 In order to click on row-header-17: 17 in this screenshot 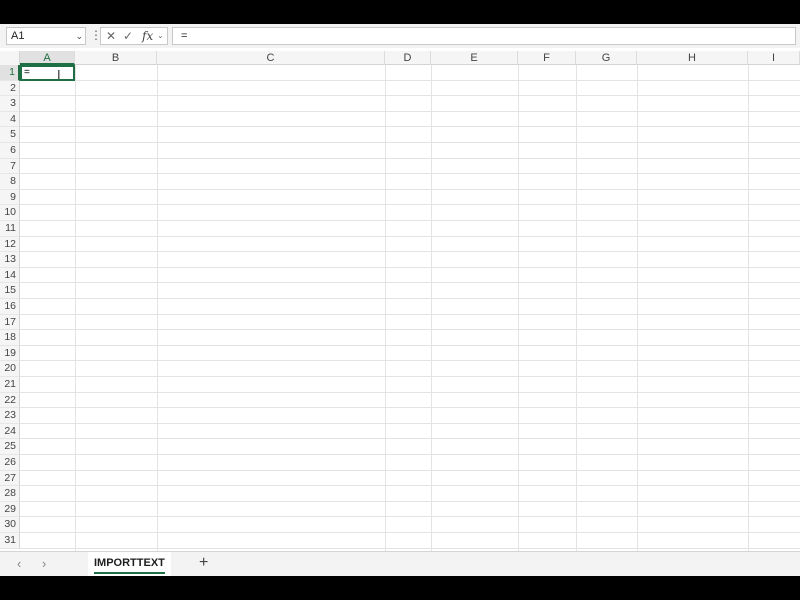, I will do `click(10, 322)`.